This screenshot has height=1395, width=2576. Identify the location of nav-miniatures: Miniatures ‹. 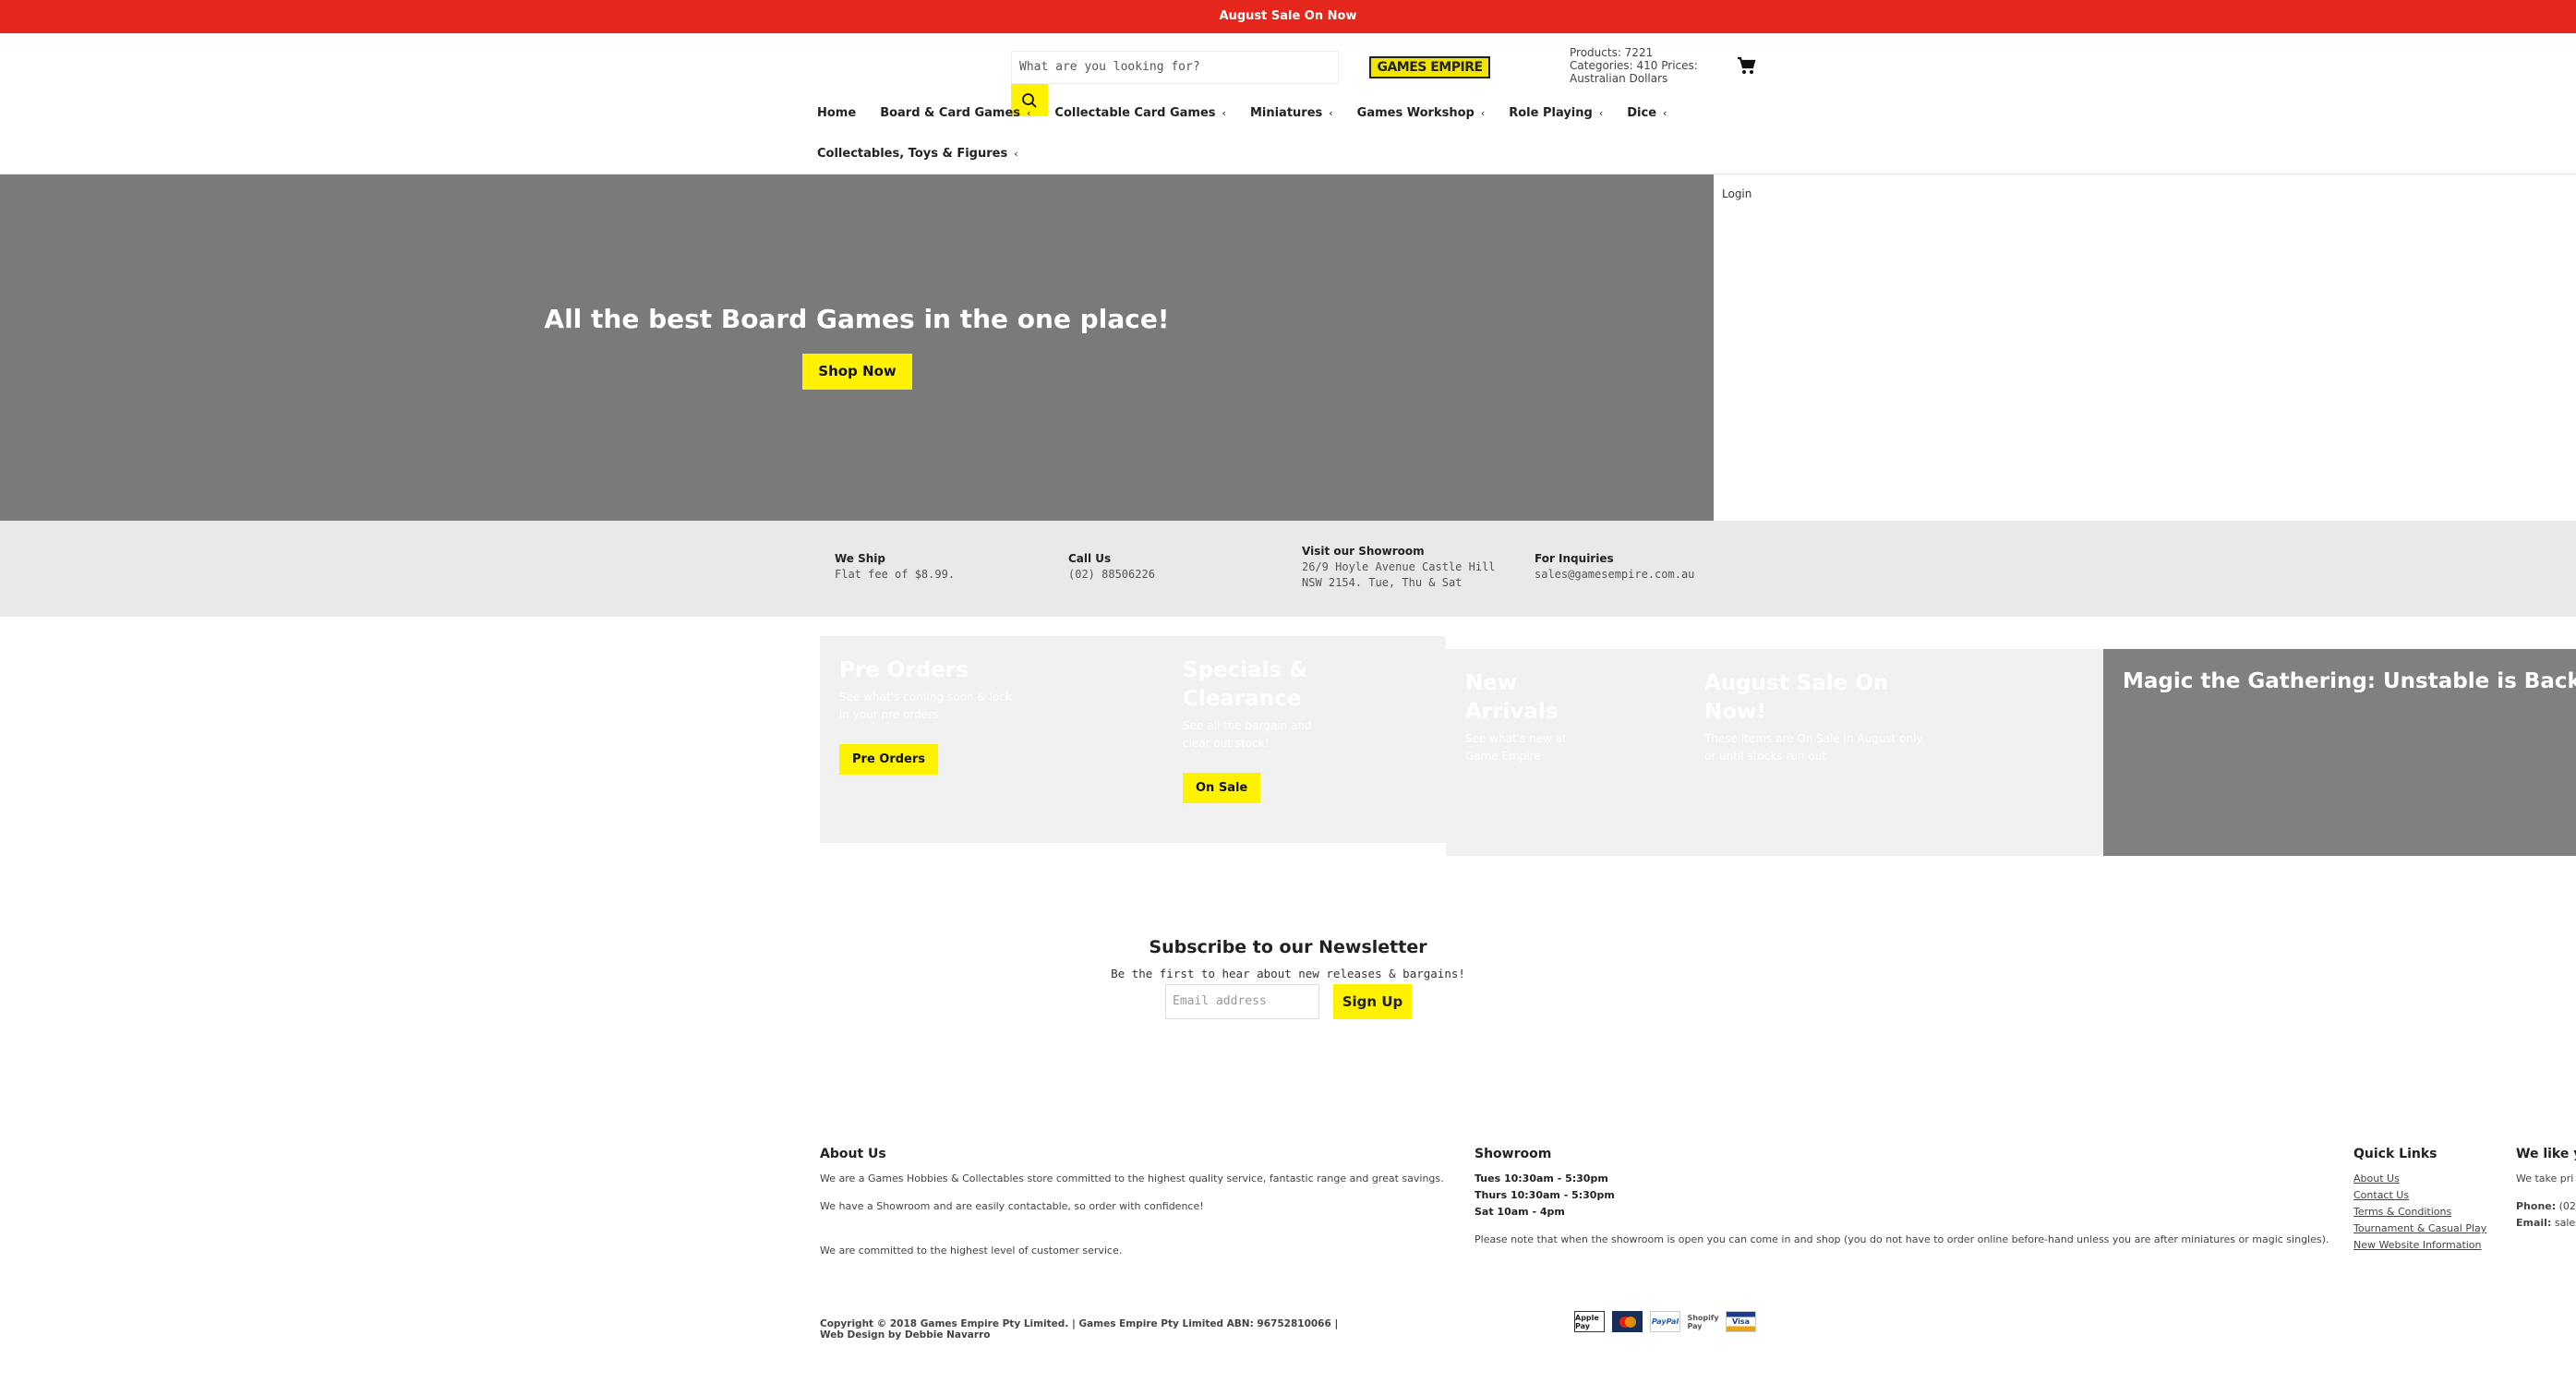
(1291, 113).